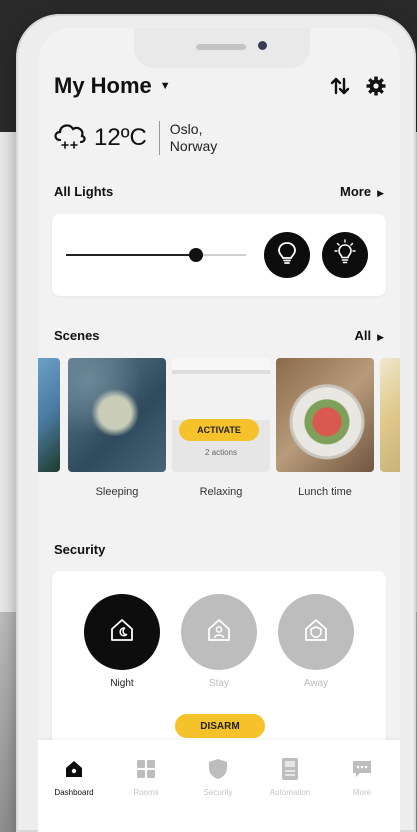 The width and height of the screenshot is (417, 832). I want to click on tab-label-more: More, so click(362, 792).